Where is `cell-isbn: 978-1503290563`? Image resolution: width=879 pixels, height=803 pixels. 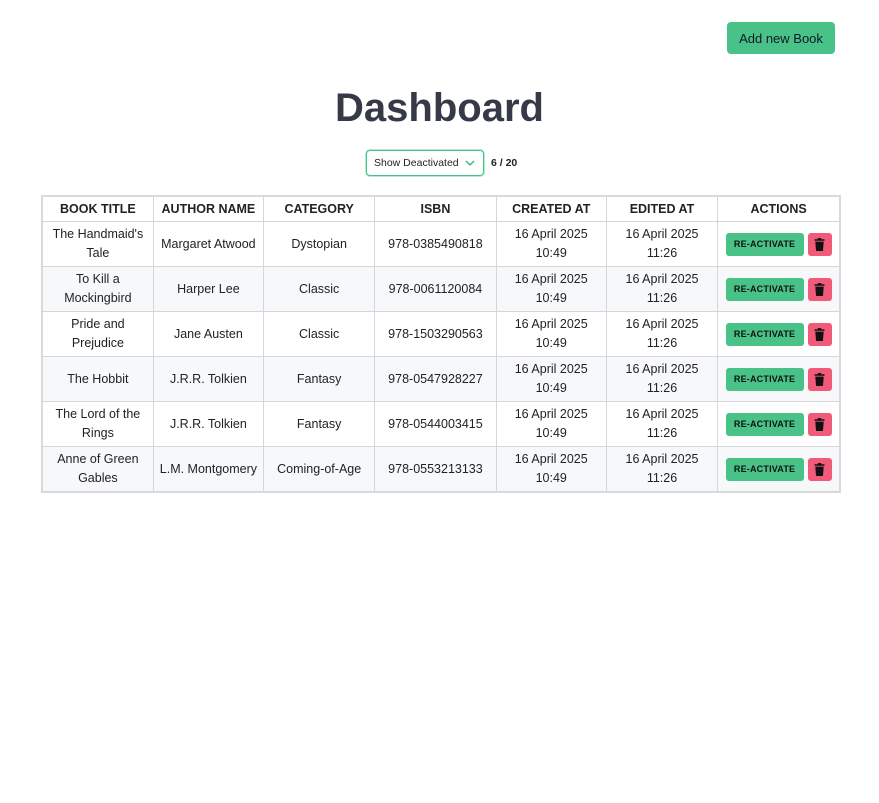 cell-isbn: 978-1503290563 is located at coordinates (435, 334).